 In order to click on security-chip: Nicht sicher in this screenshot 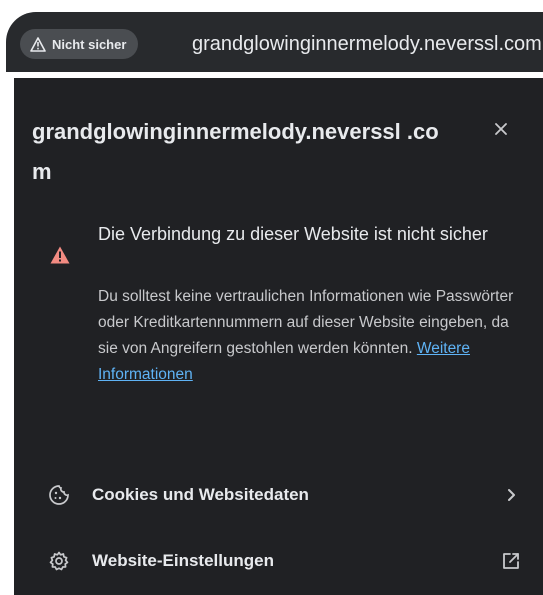, I will do `click(79, 44)`.